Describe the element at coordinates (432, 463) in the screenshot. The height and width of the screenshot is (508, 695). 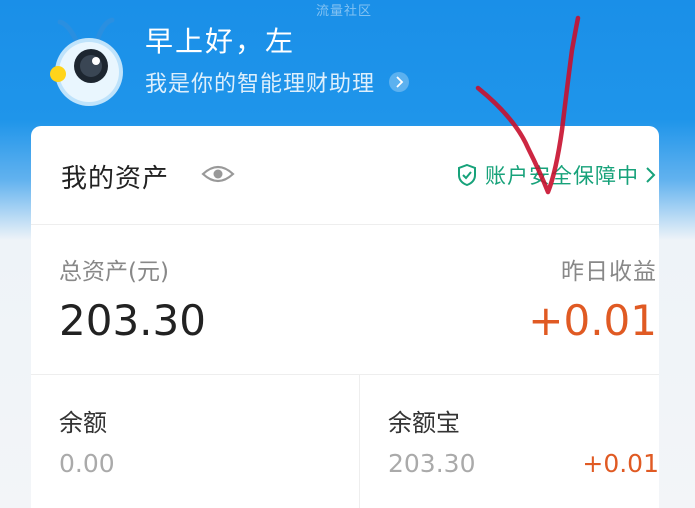
I see `yuebao-value: 203.30` at that location.